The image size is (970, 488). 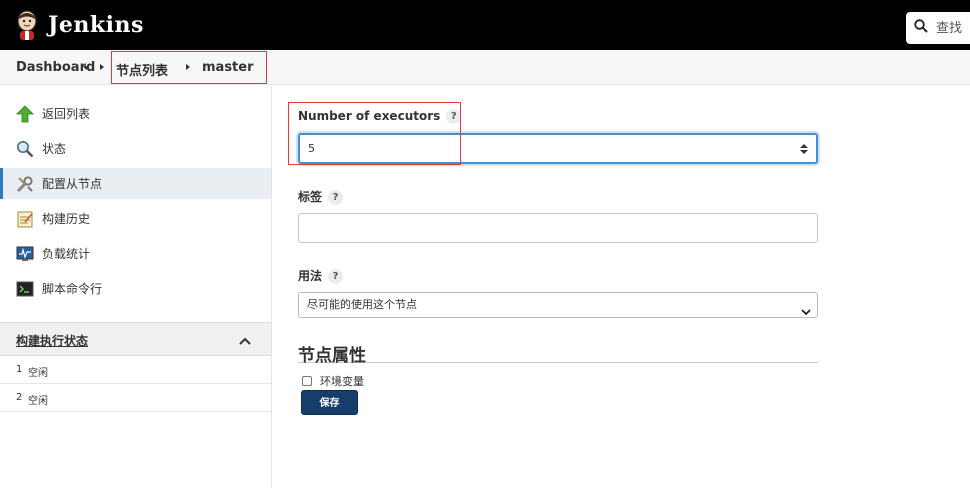 What do you see at coordinates (96, 25) in the screenshot?
I see `app-name: Jenkins` at bounding box center [96, 25].